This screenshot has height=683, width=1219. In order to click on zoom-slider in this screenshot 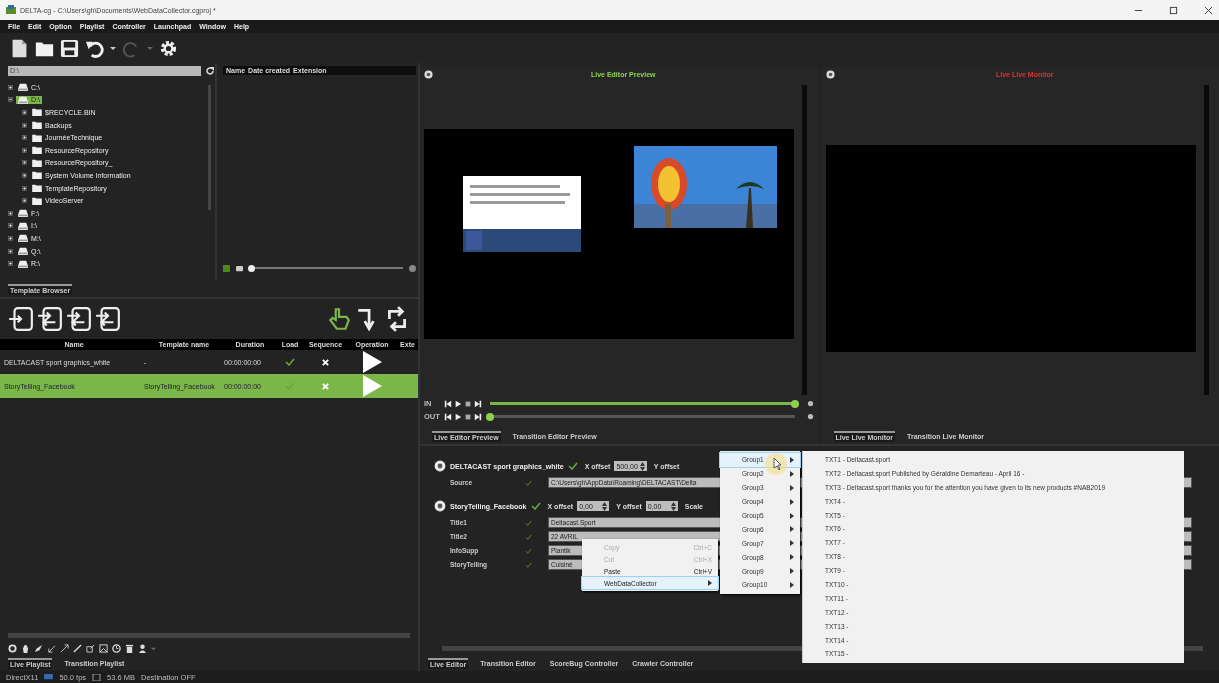, I will do `click(326, 268)`.